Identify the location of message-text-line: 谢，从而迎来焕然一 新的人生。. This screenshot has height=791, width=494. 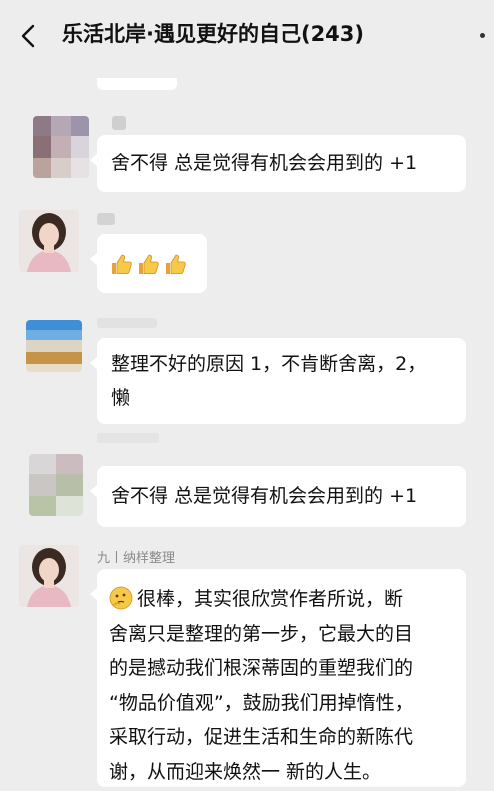
(245, 771).